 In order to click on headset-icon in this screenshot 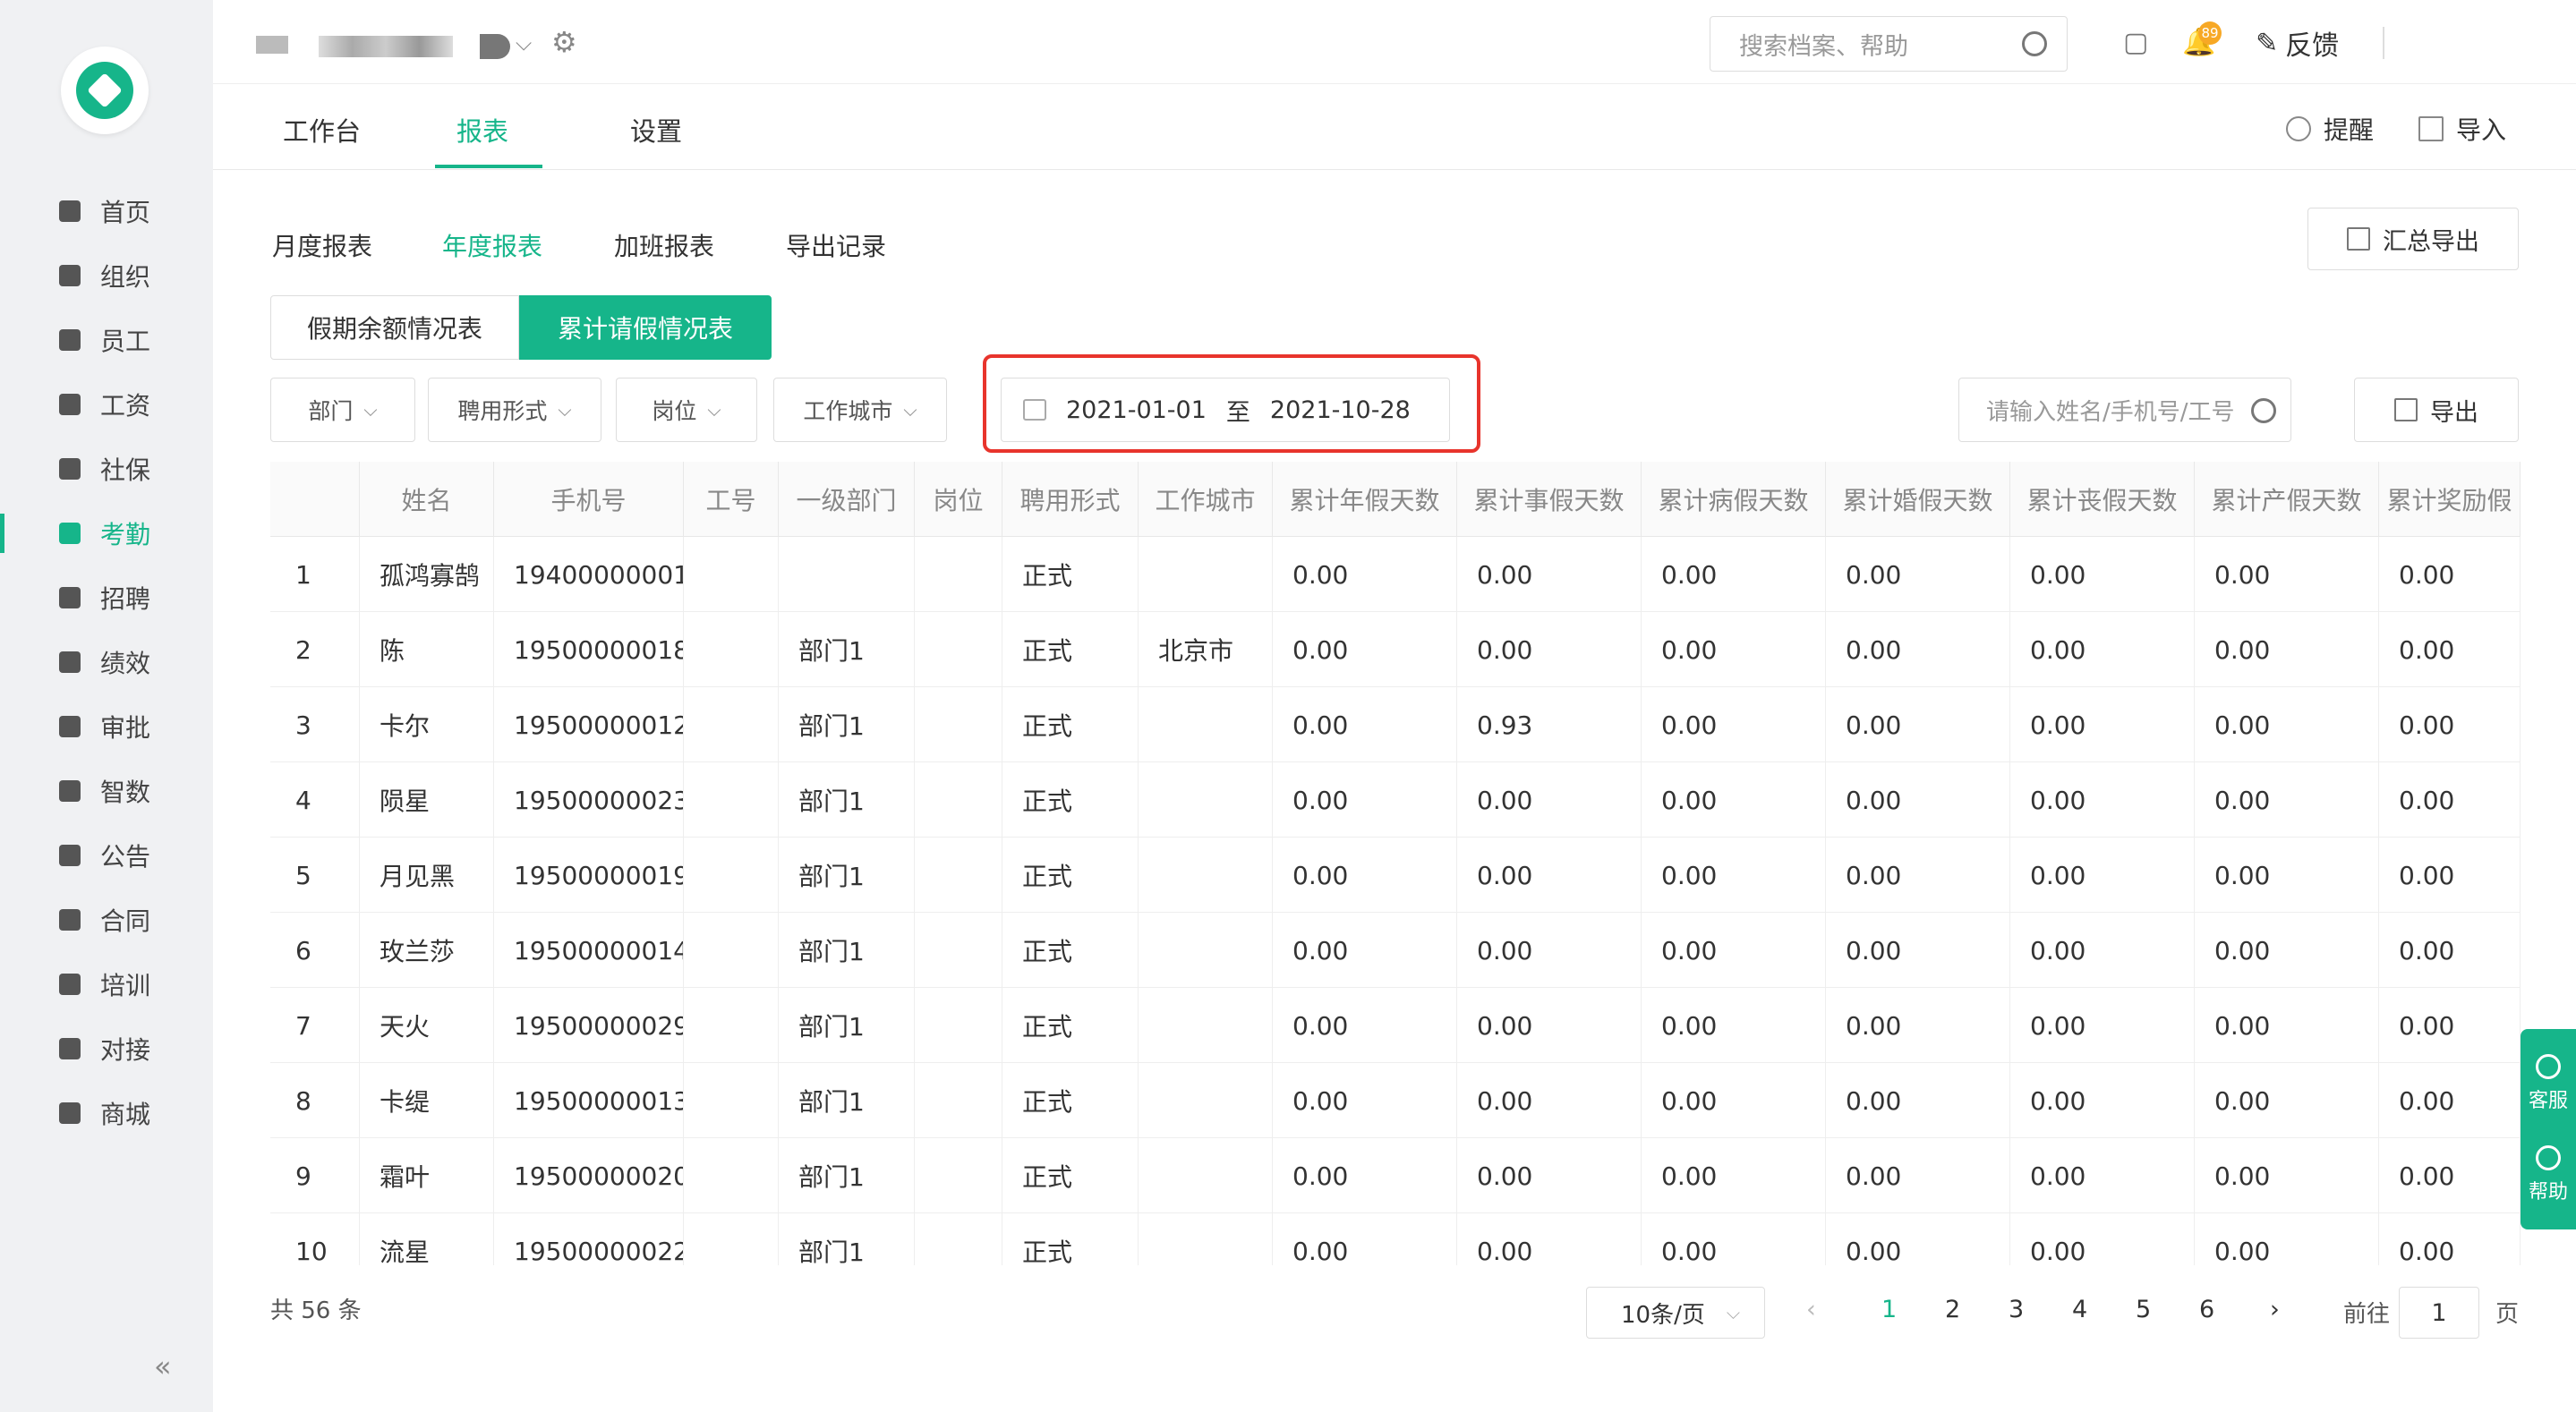, I will do `click(2548, 1067)`.